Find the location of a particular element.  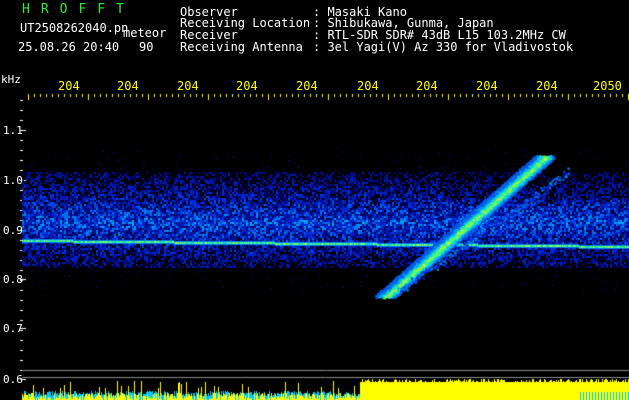

datetime: 25.08.26 20:40 is located at coordinates (69, 47).